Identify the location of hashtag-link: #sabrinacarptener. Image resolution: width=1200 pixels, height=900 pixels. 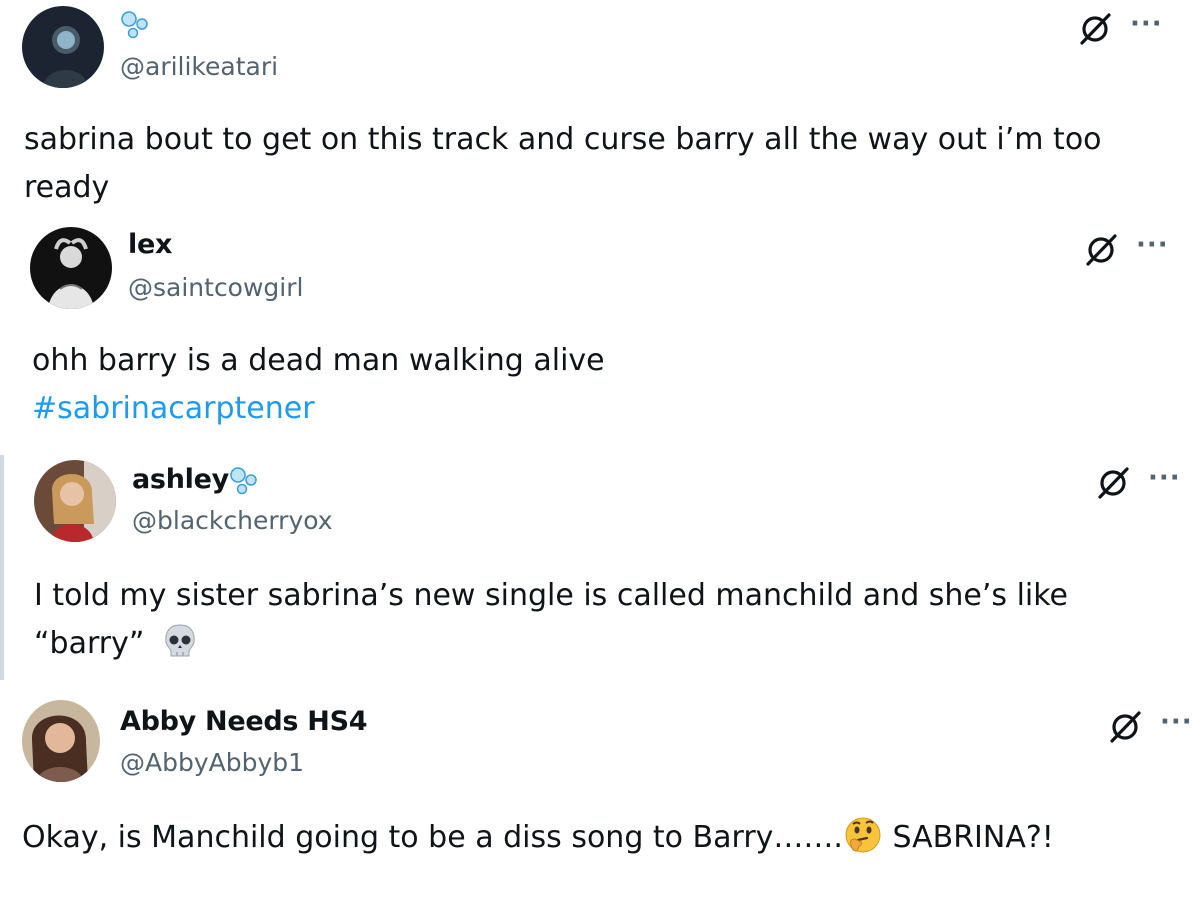
(592, 409).